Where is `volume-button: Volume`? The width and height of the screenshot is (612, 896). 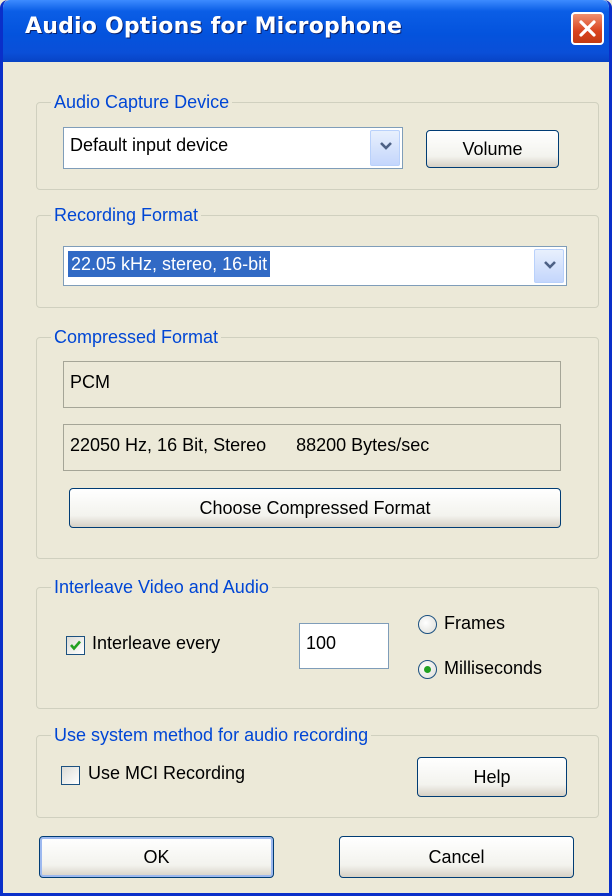 volume-button: Volume is located at coordinates (492, 149).